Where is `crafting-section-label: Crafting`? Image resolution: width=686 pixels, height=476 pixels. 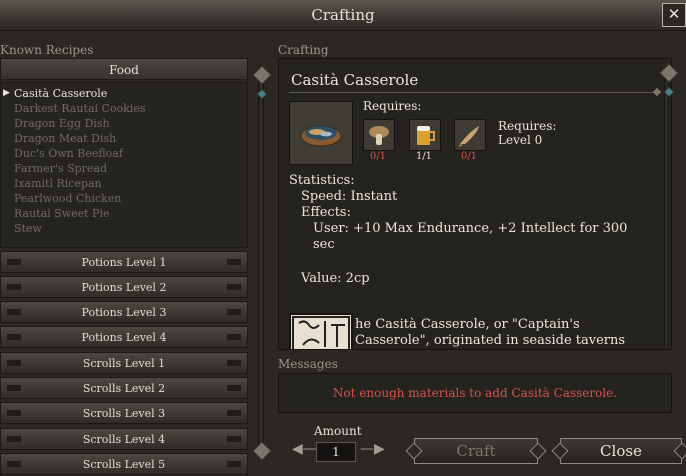 crafting-section-label: Crafting is located at coordinates (303, 50).